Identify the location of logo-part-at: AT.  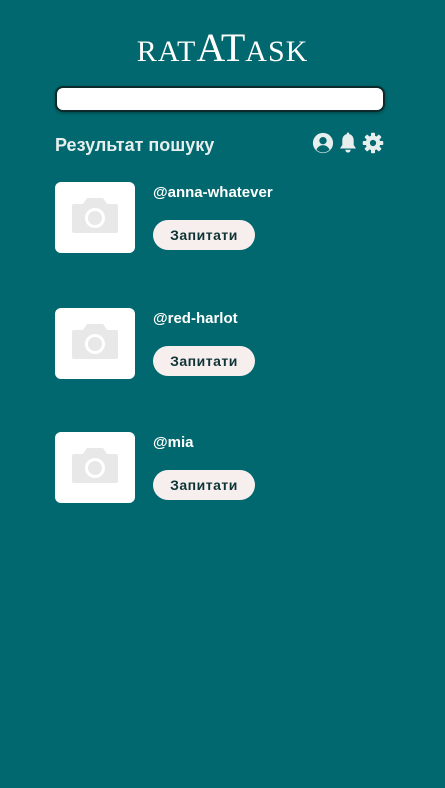
(221, 47).